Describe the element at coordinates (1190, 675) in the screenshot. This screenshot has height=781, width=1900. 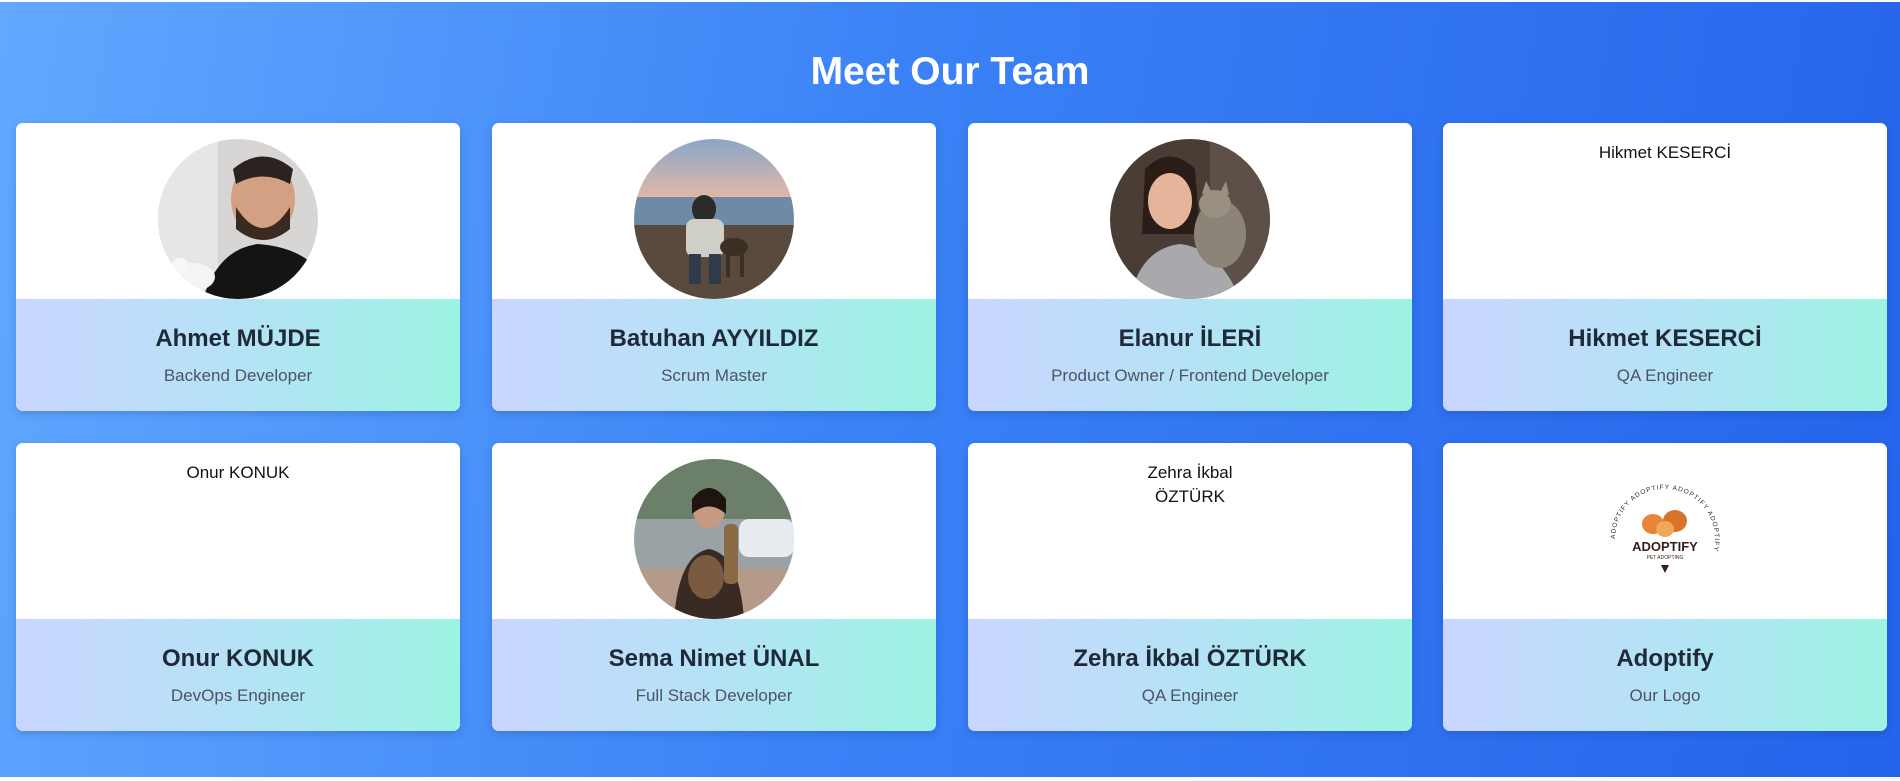
I see `card-info: Zehra İkbal ÖZTÜRK QA Engineer` at that location.